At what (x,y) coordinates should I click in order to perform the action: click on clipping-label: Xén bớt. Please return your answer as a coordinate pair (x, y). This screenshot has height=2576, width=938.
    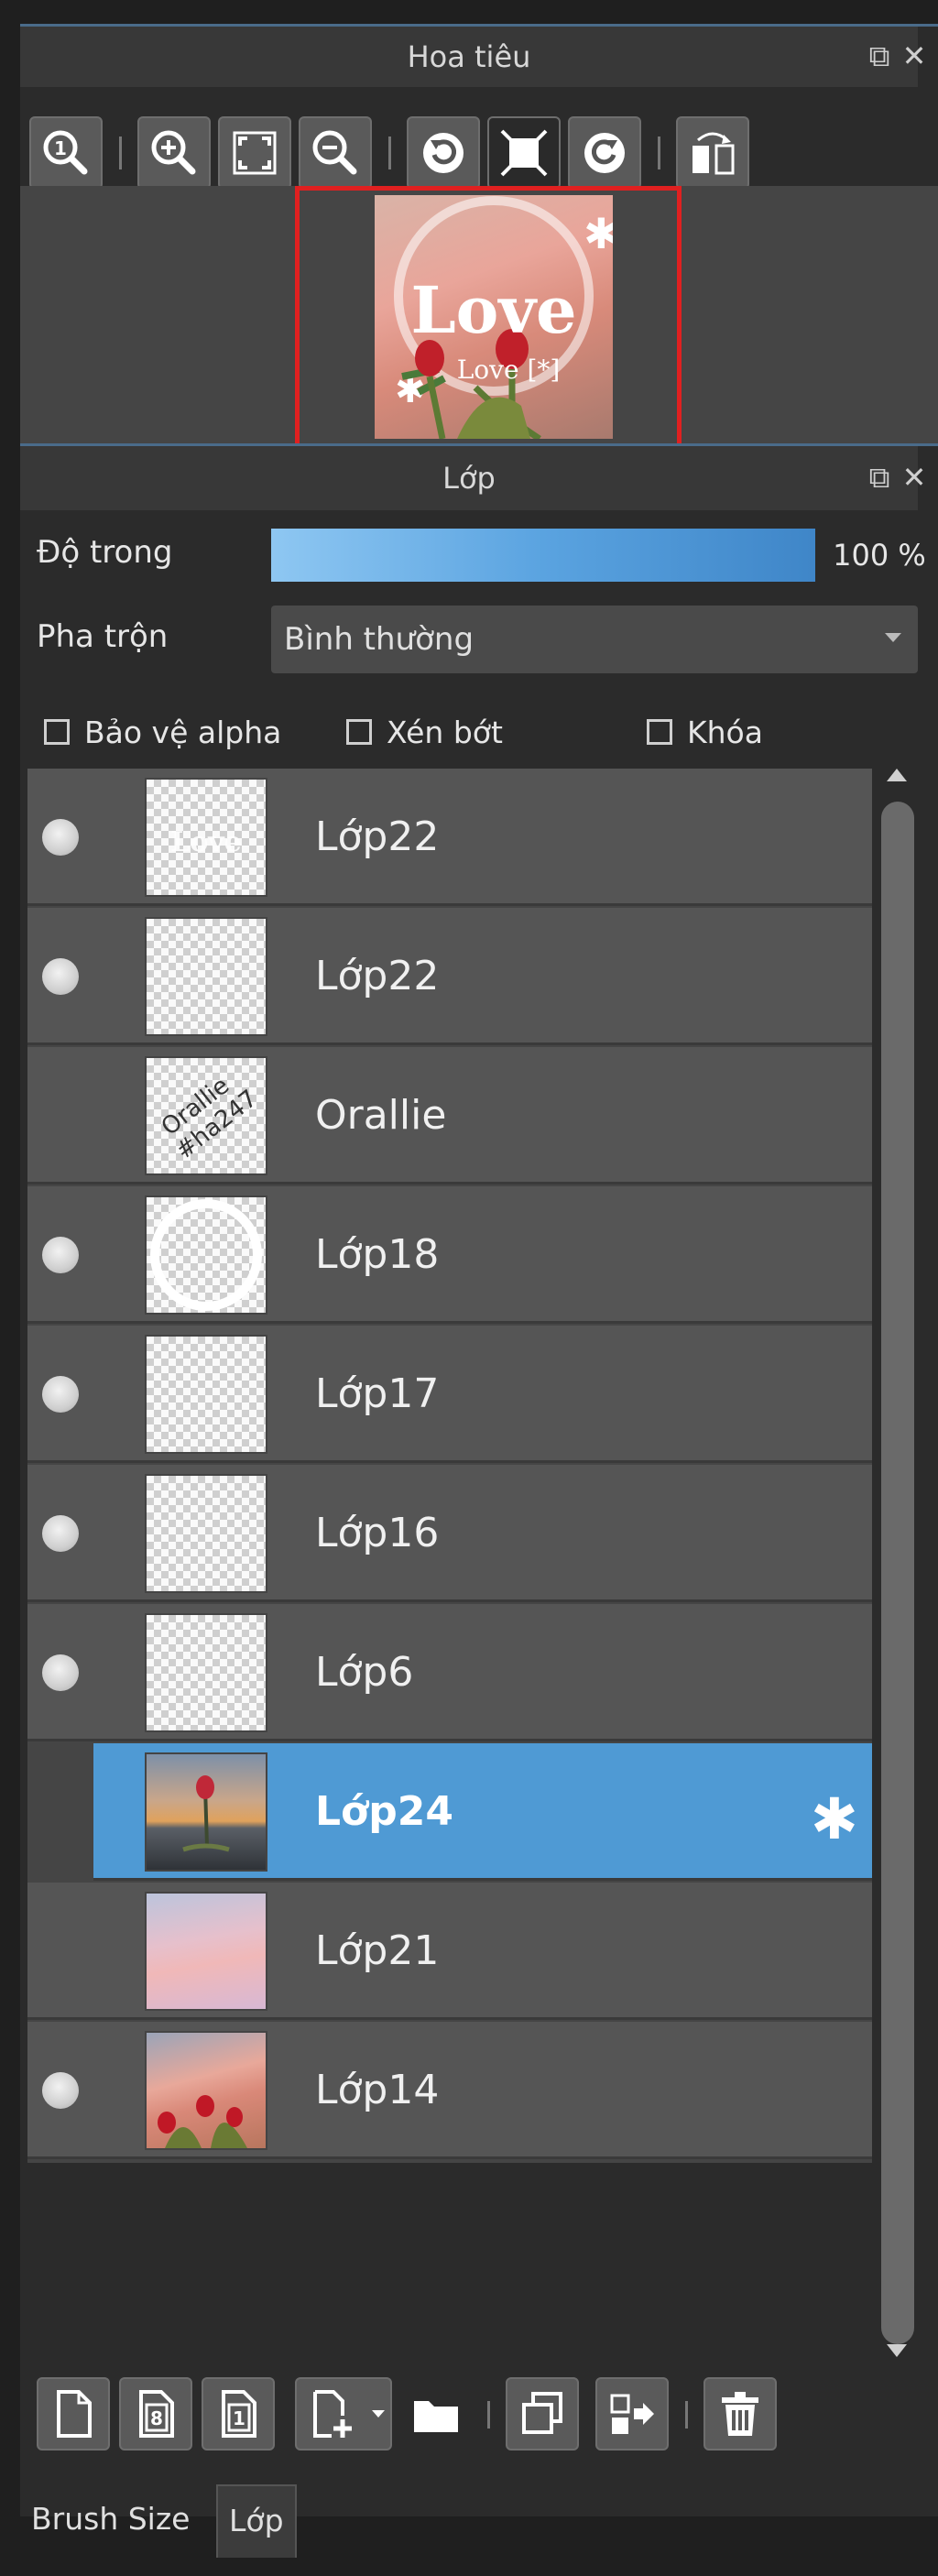
    Looking at the image, I should click on (445, 733).